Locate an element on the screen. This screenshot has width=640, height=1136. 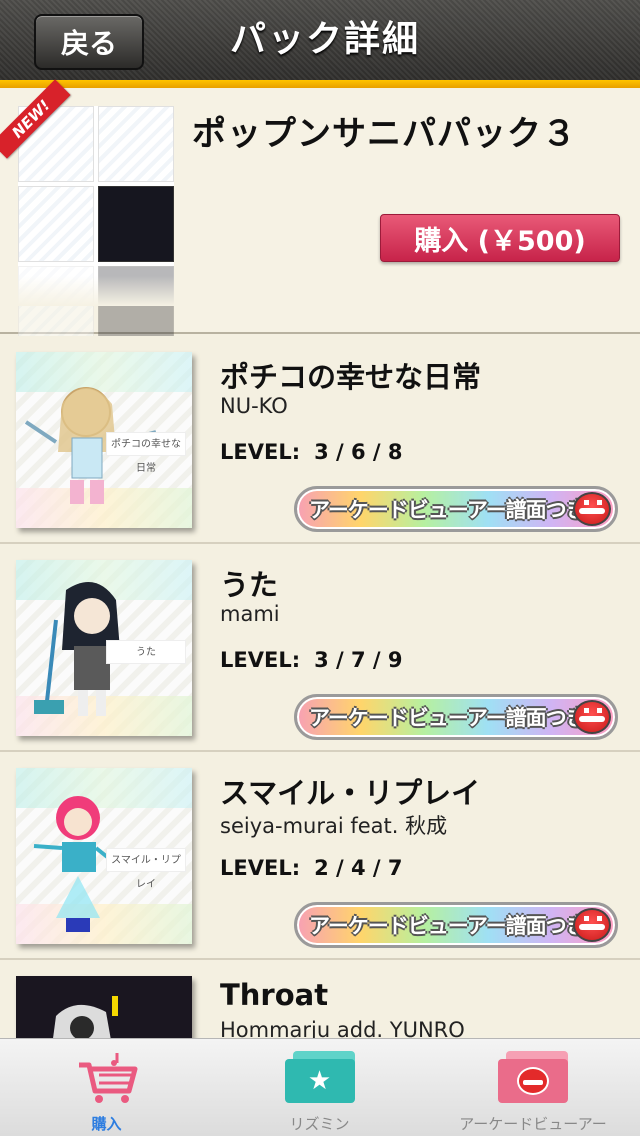
tab-bar: 購入 ★ リズミン アーケードビューアー is located at coordinates (320, 1087).